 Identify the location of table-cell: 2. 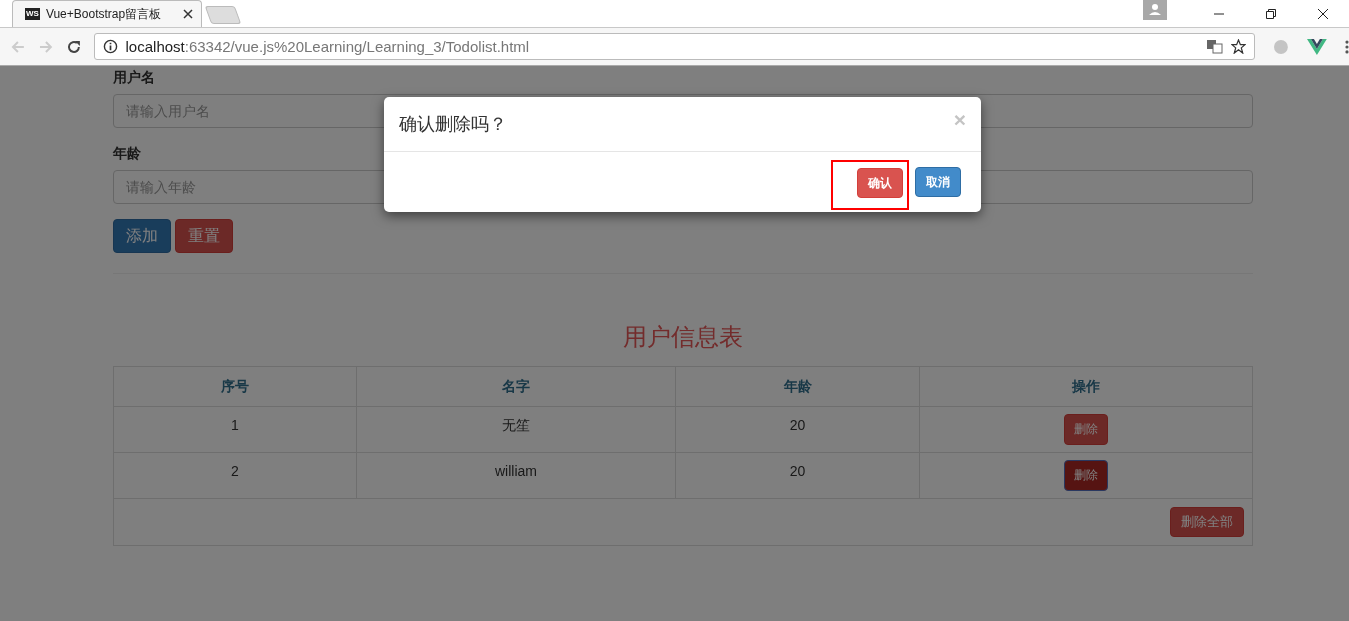
(235, 475).